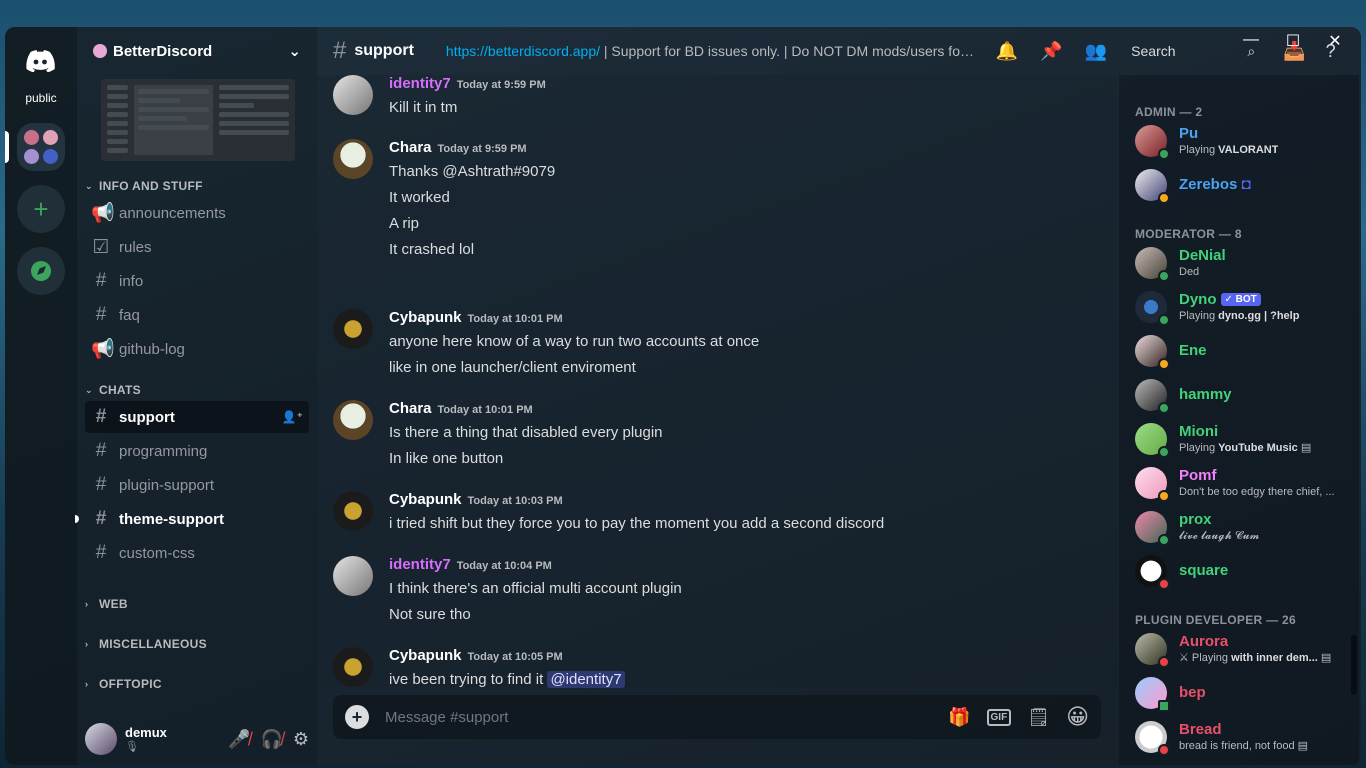  What do you see at coordinates (103, 349) in the screenshot?
I see `megaphone-icon: 📢` at bounding box center [103, 349].